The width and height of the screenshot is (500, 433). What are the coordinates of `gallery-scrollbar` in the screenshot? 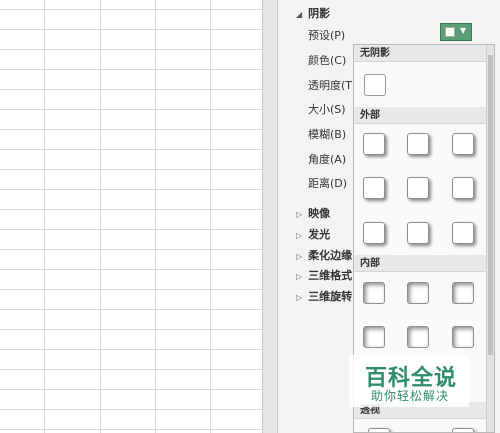 It's located at (490, 238).